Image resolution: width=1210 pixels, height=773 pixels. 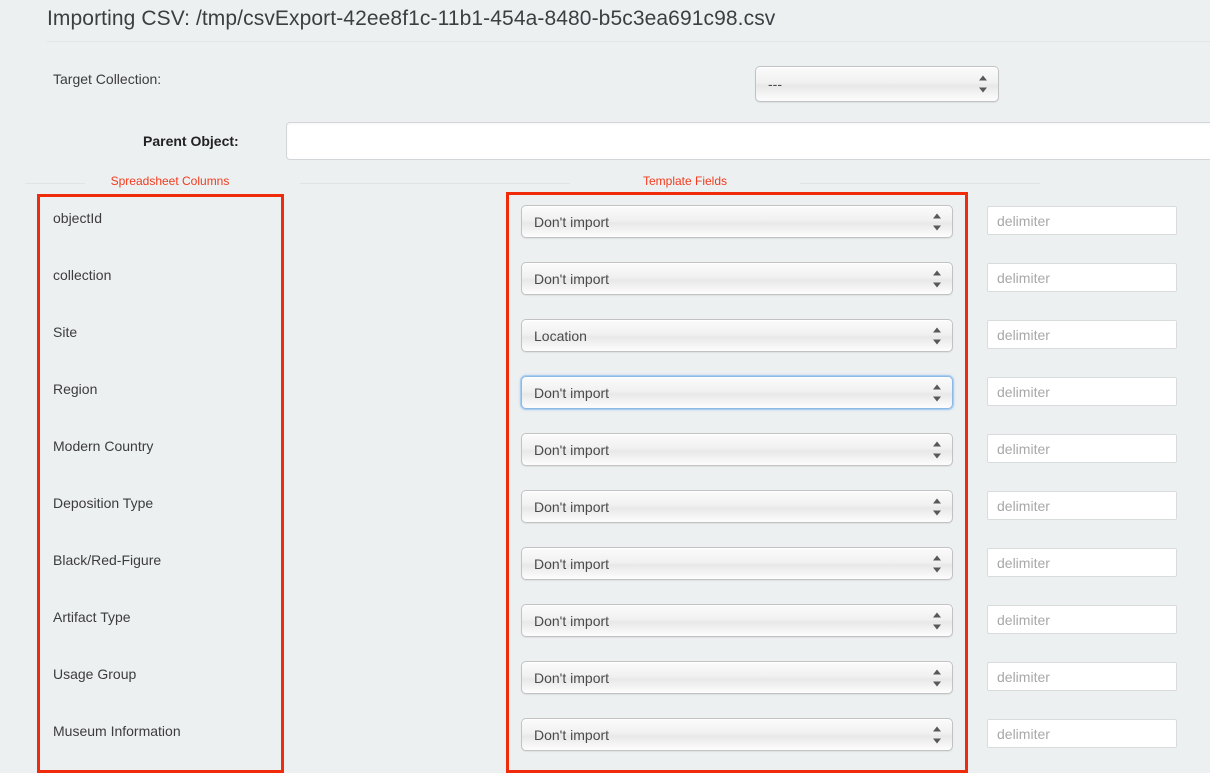 I want to click on spreadsheet-column-name: Site, so click(x=65, y=332).